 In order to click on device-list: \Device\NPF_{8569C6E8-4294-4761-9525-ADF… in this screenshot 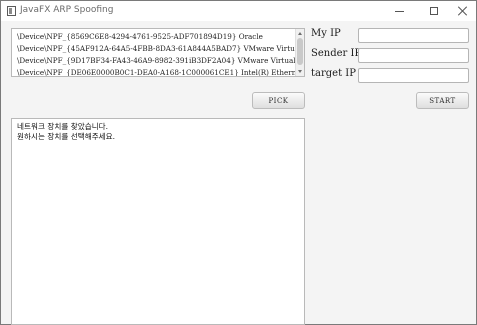, I will do `click(158, 52)`.